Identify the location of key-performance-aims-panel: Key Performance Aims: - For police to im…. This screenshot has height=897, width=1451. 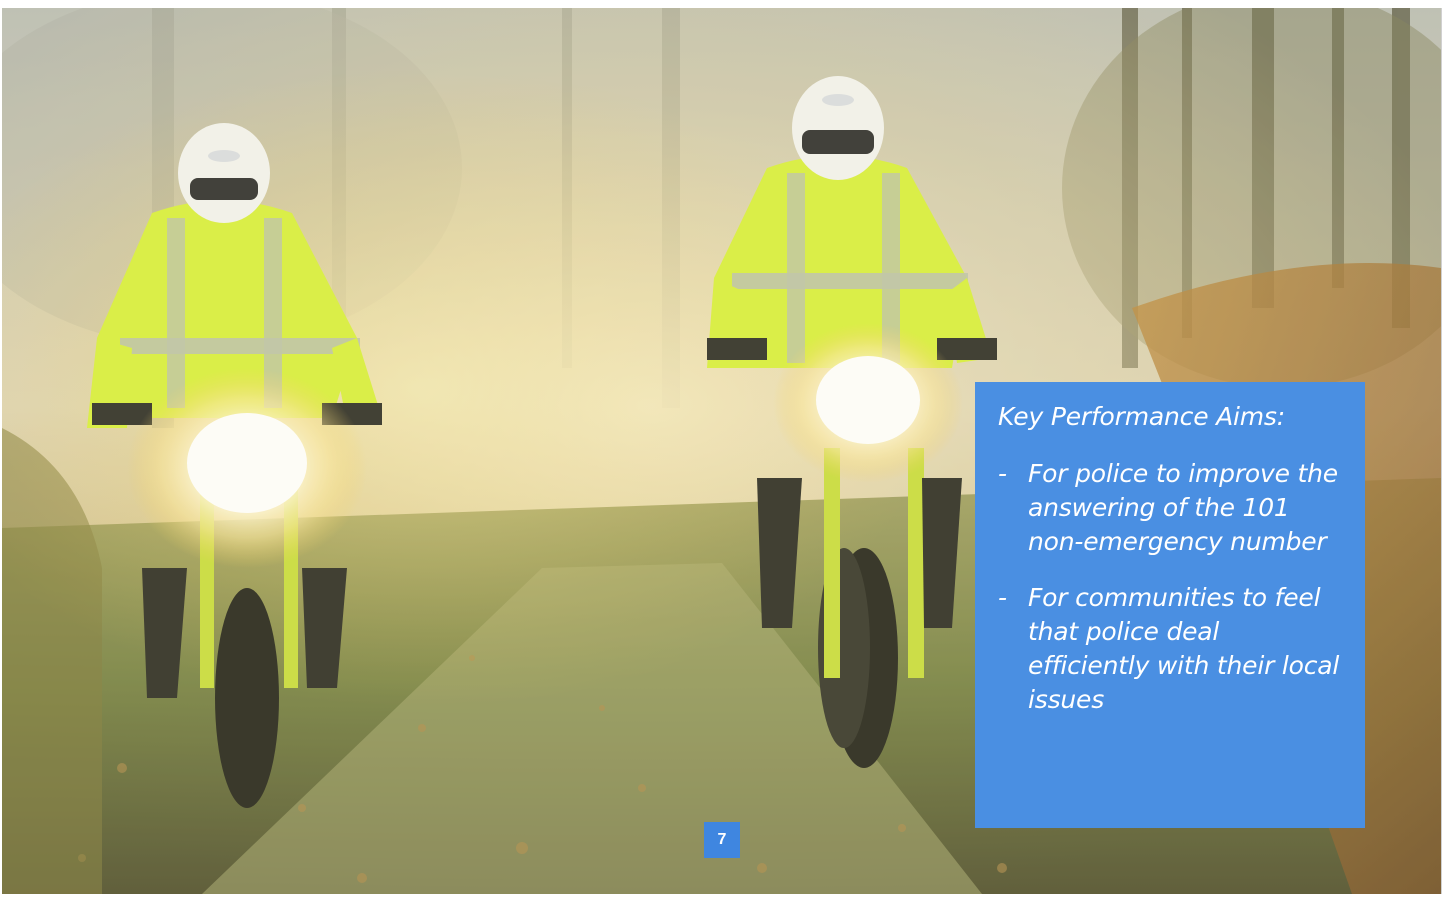
(1170, 605).